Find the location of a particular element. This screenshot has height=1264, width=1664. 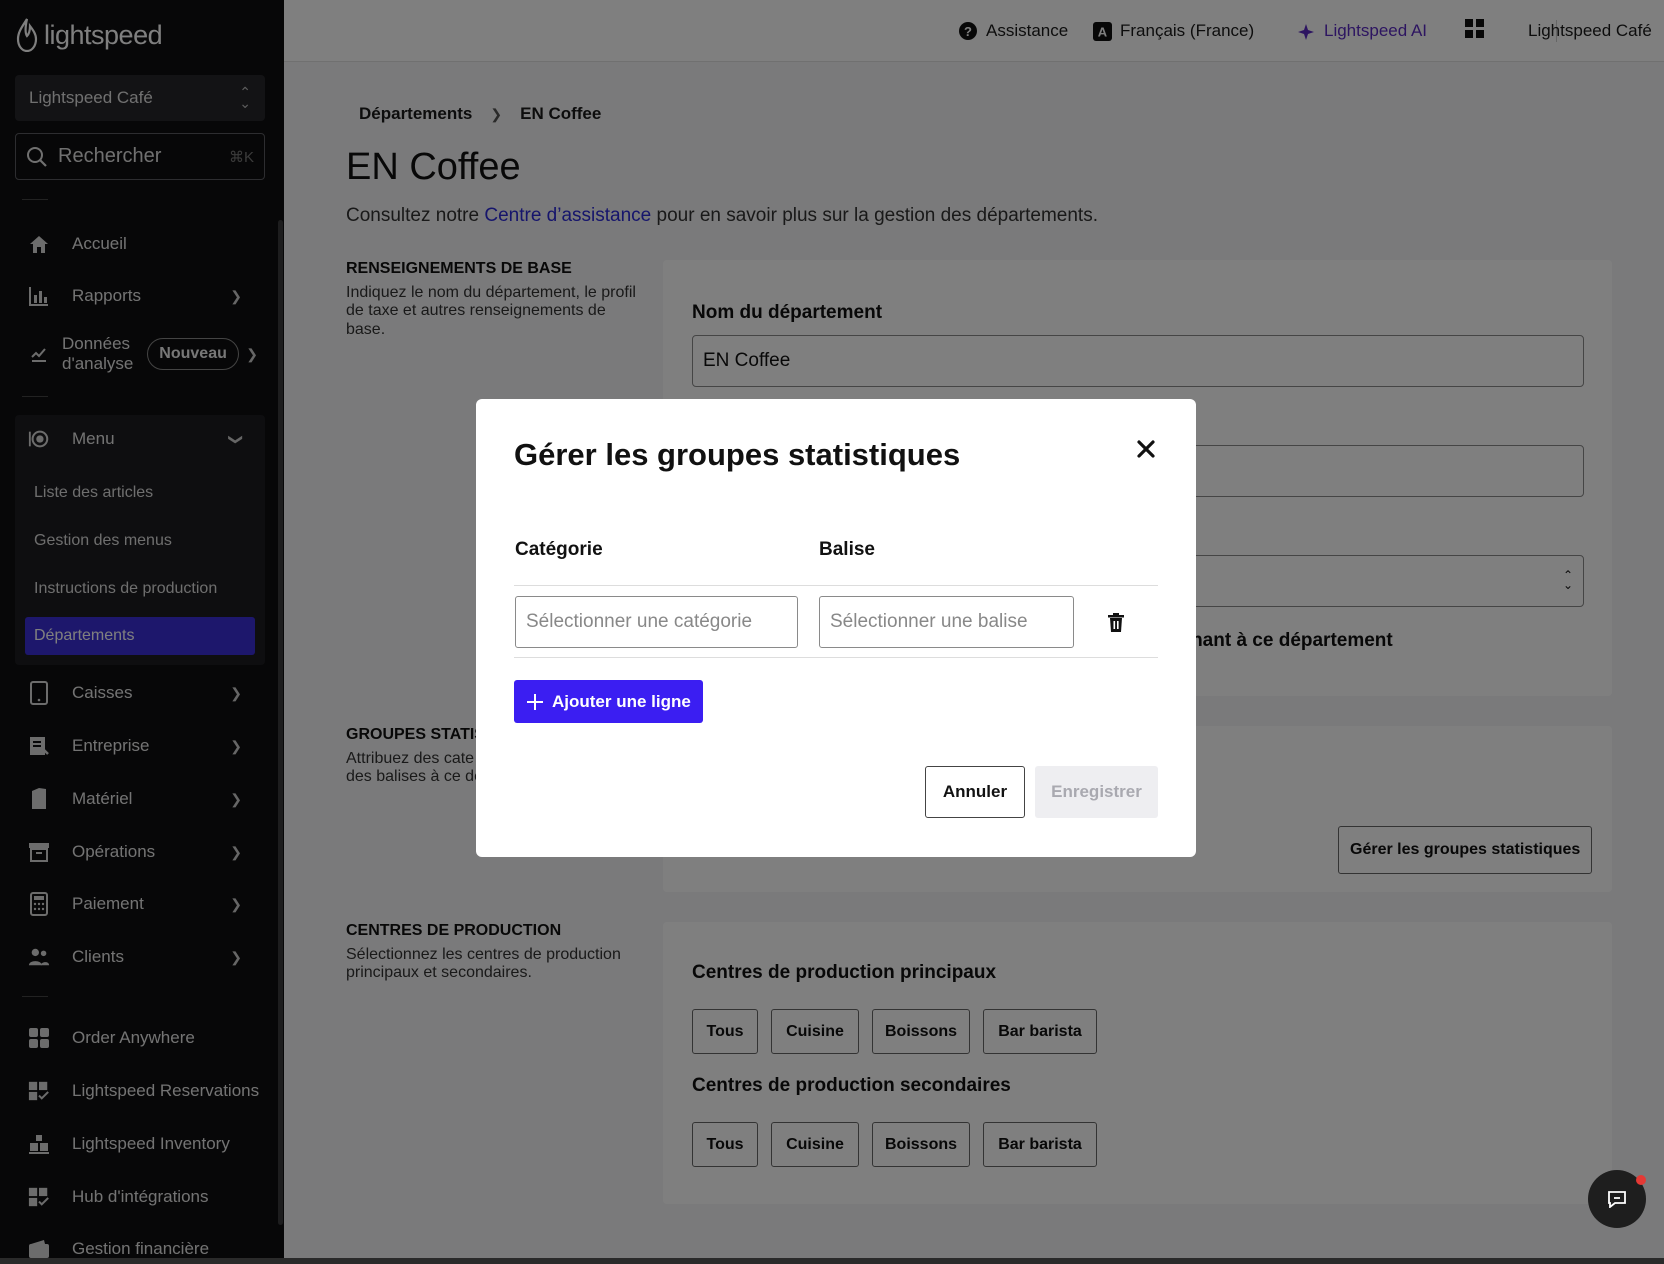

add-row-button: Ajouter une ligne is located at coordinates (608, 701).